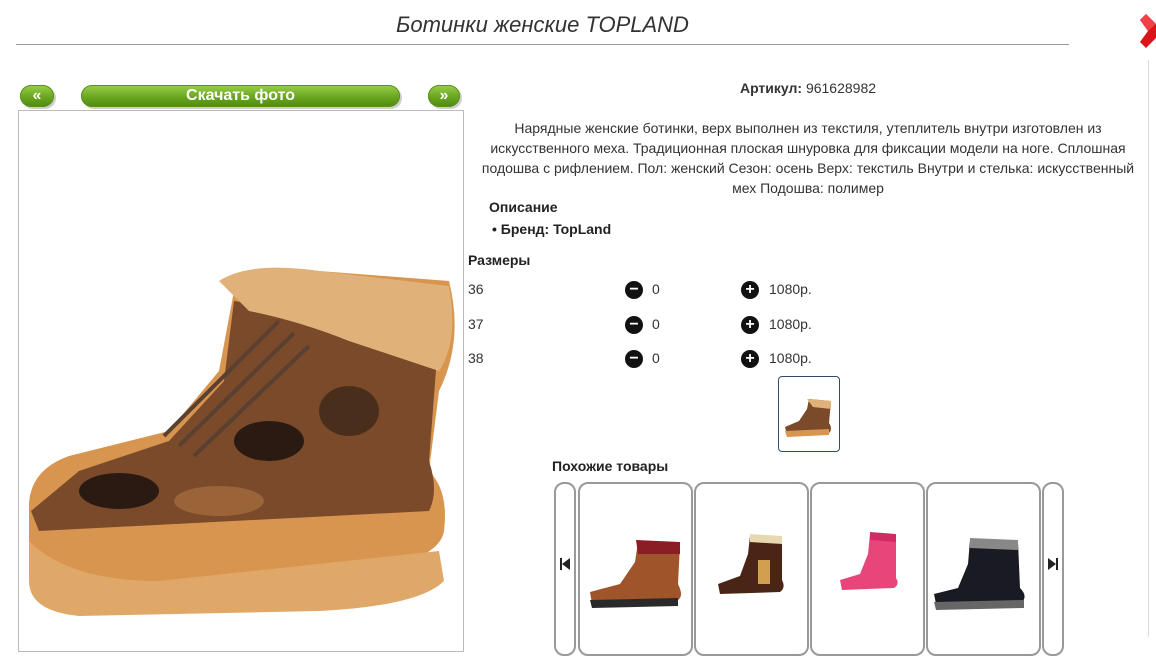  I want to click on similar-prev-button, so click(565, 569).